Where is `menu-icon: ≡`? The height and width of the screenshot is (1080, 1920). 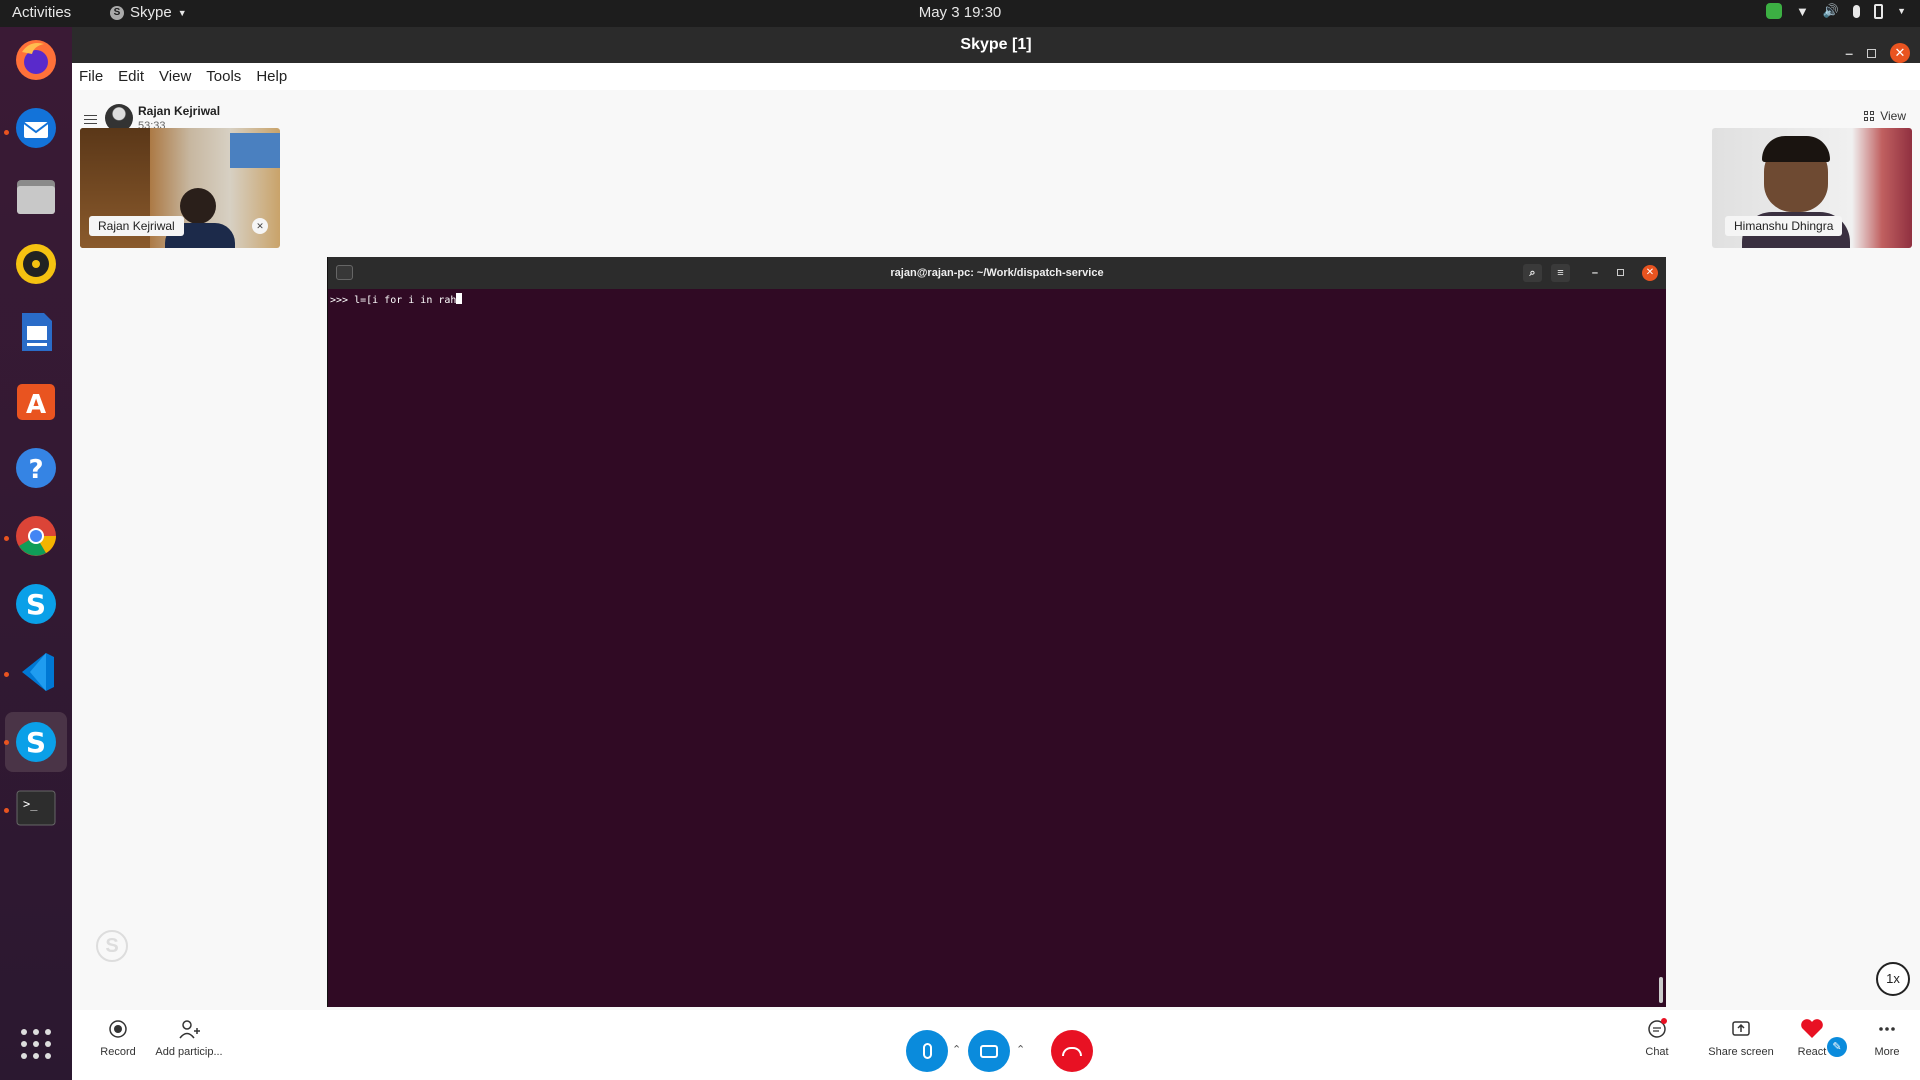
menu-icon: ≡ is located at coordinates (1560, 273).